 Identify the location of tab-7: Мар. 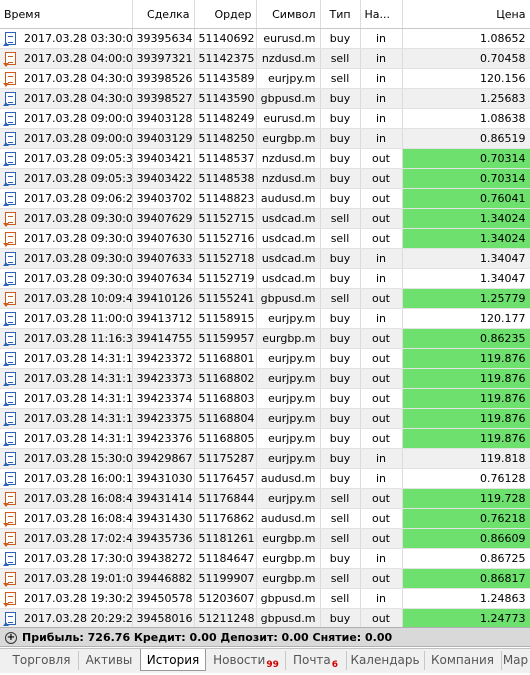
(515, 660).